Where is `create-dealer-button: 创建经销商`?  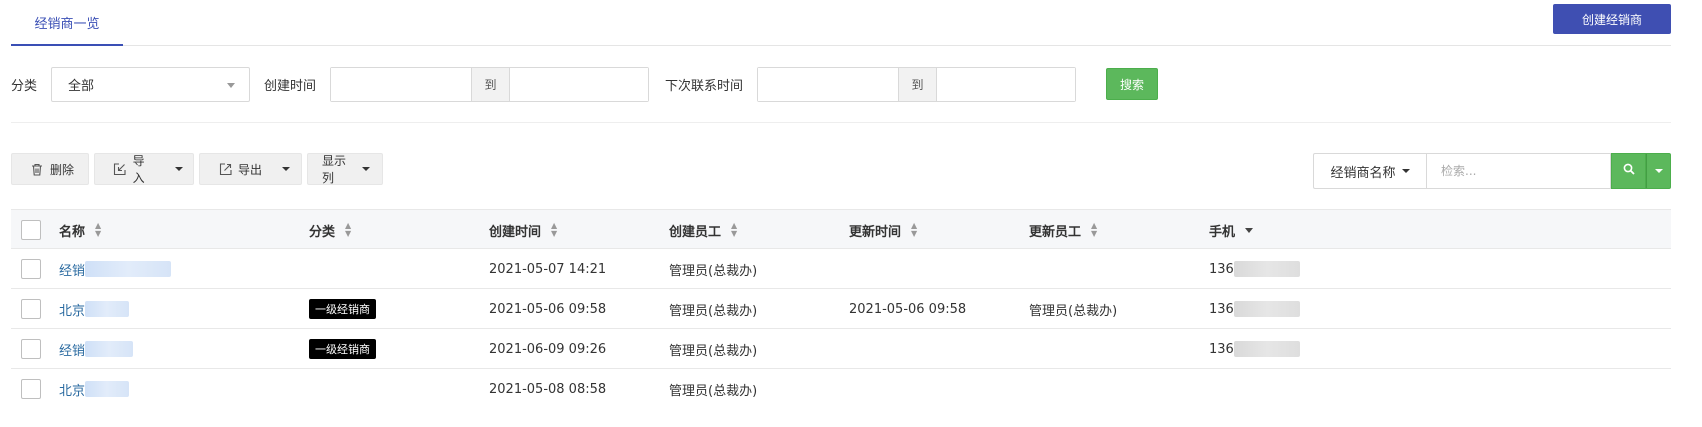 create-dealer-button: 创建经销商 is located at coordinates (1612, 19).